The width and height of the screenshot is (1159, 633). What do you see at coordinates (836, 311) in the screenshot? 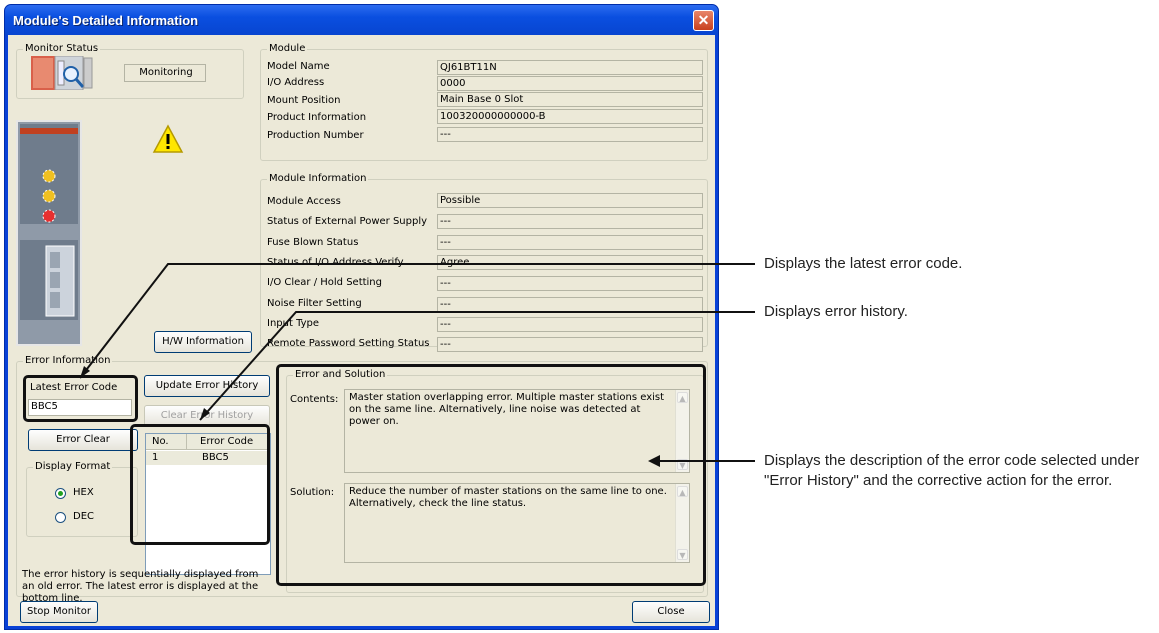
I see `annotation-history: Displays error history.` at bounding box center [836, 311].